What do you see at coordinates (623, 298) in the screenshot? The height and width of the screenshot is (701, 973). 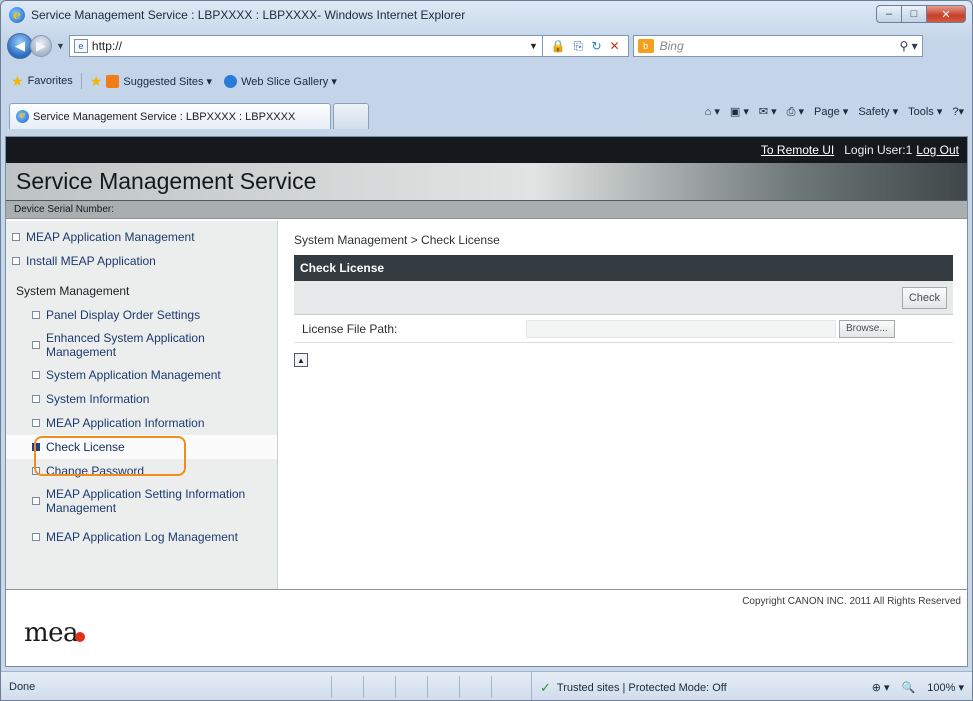 I see `panel-toolbar: Check` at bounding box center [623, 298].